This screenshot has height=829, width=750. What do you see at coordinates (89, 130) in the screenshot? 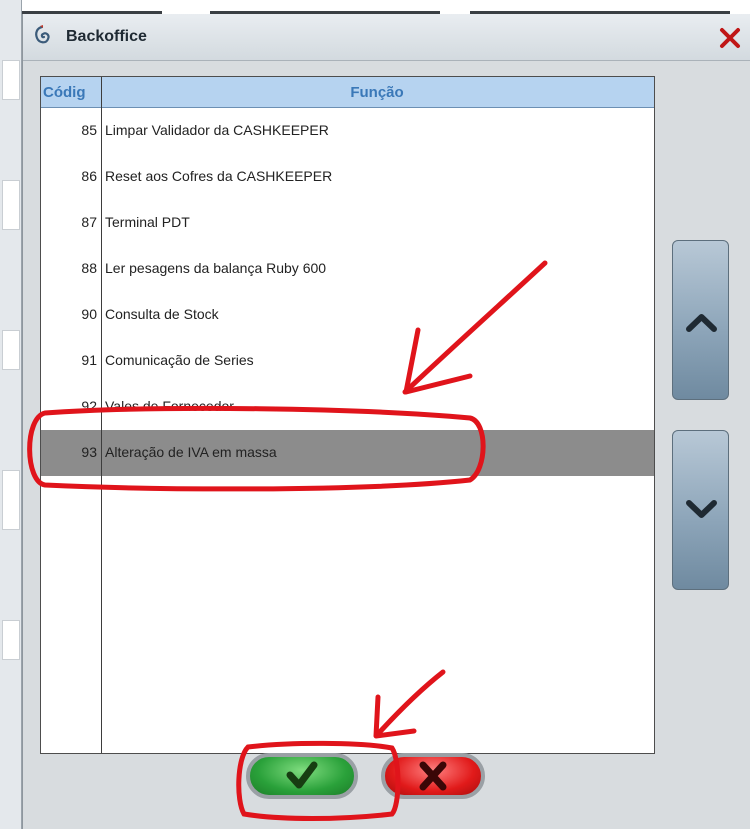
I see `list-item-code: 85` at bounding box center [89, 130].